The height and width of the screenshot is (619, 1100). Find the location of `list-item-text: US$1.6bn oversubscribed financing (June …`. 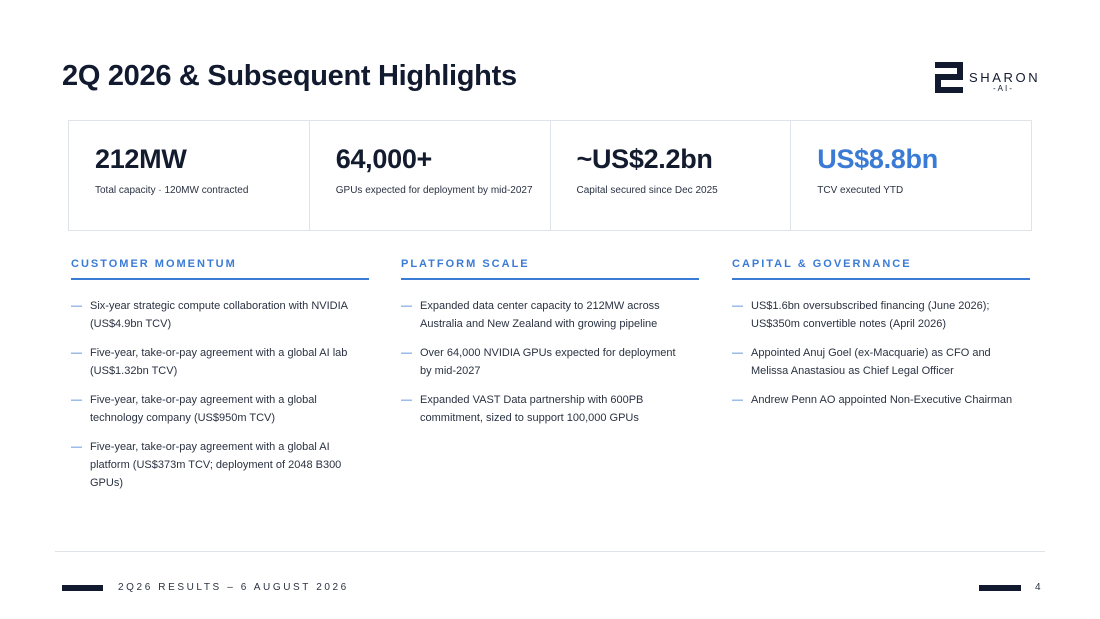

list-item-text: US$1.6bn oversubscribed financing (June … is located at coordinates (870, 315).